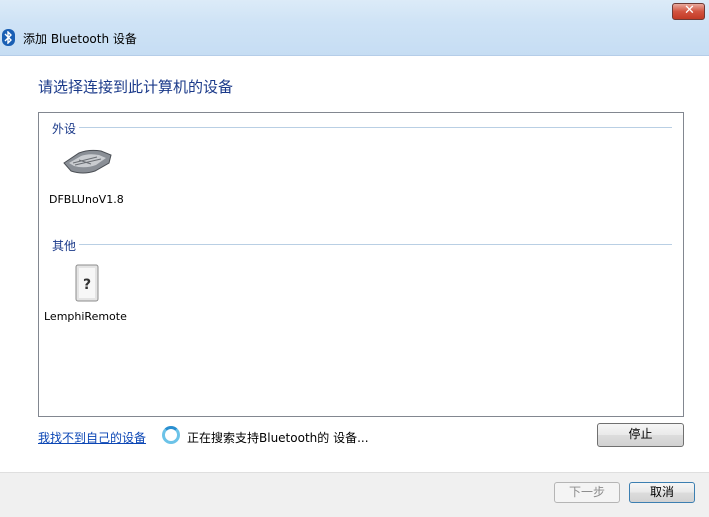 The width and height of the screenshot is (709, 517). I want to click on page-heading: 请选择连接到此计算机的设备, so click(136, 87).